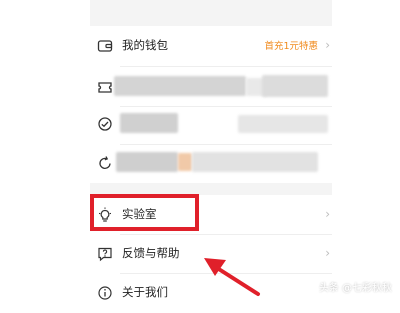 This screenshot has height=313, width=400. Describe the element at coordinates (151, 253) in the screenshot. I see `feedback-label: 反馈与帮助` at that location.